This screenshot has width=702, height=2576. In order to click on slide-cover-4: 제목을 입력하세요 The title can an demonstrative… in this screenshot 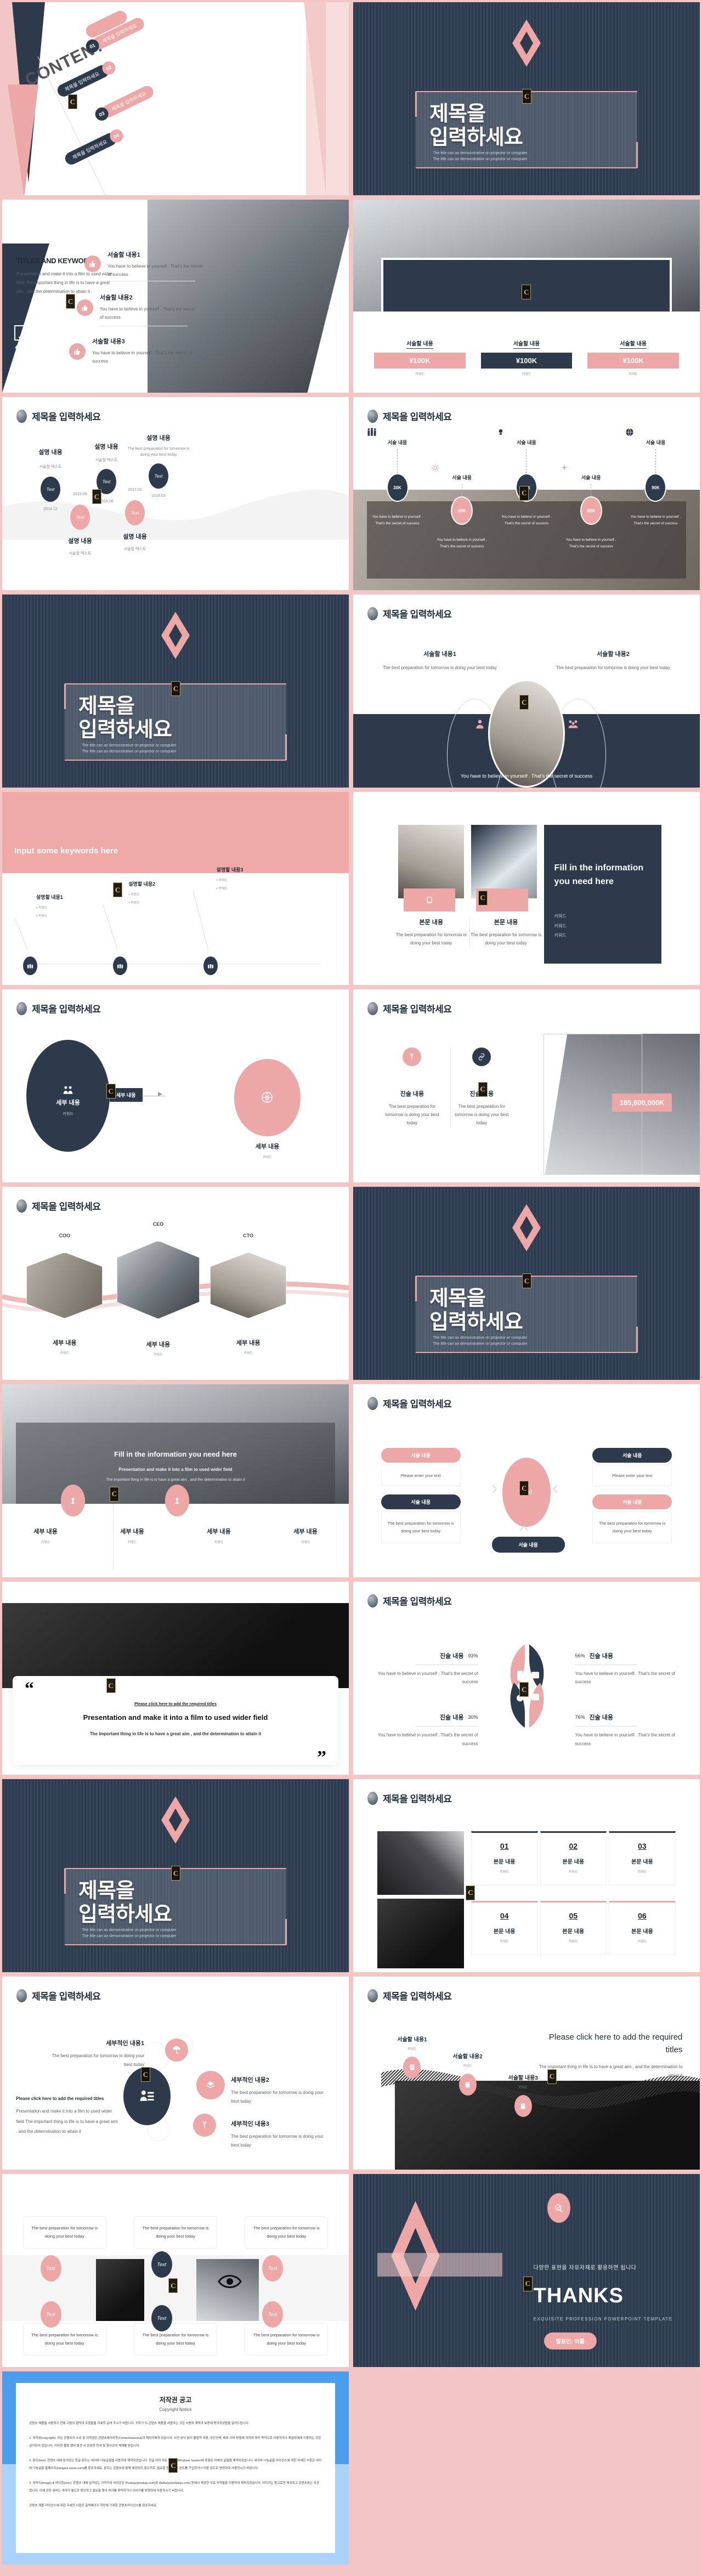, I will do `click(175, 1875)`.